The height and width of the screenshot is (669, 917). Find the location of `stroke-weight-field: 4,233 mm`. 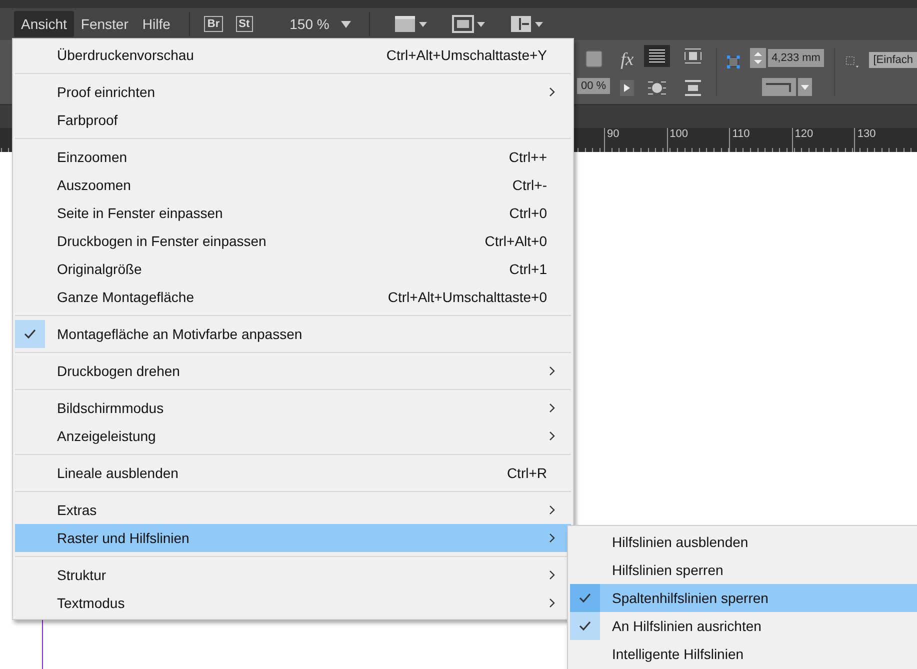

stroke-weight-field: 4,233 mm is located at coordinates (796, 58).